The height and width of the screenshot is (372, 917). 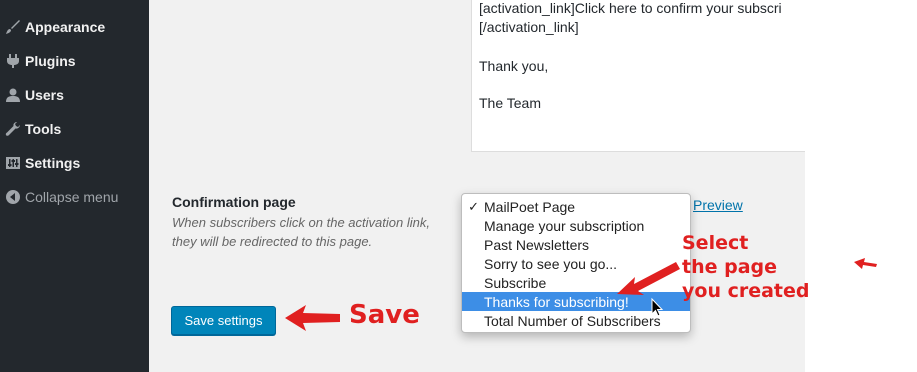 What do you see at coordinates (576, 225) in the screenshot?
I see `dropdown-option: Manage your subscription` at bounding box center [576, 225].